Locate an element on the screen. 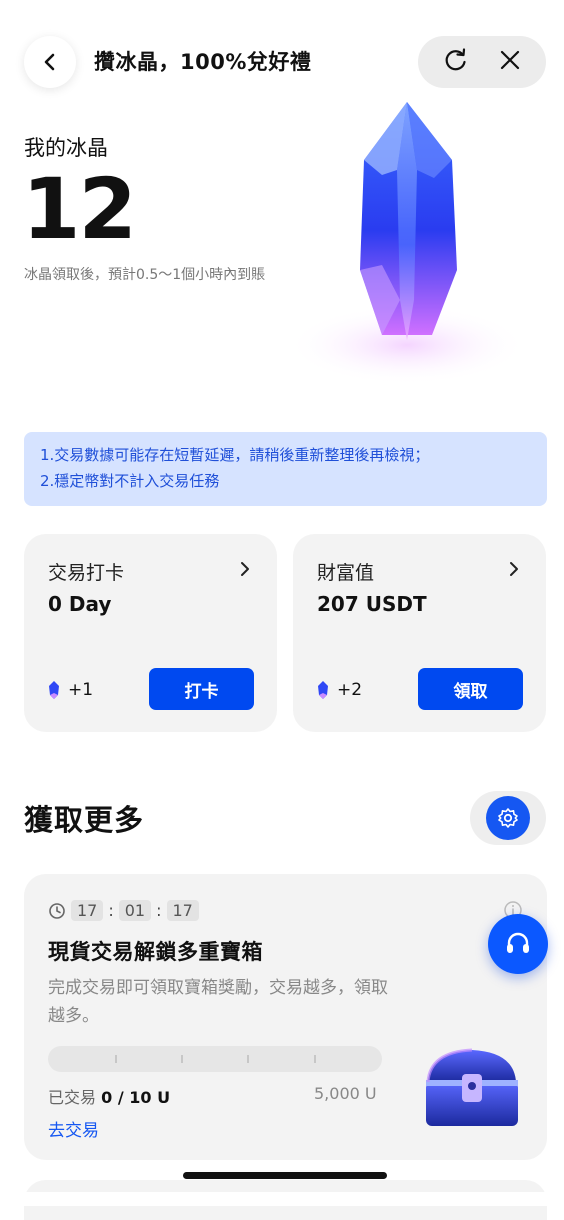  refresh-icon is located at coordinates (455, 59).